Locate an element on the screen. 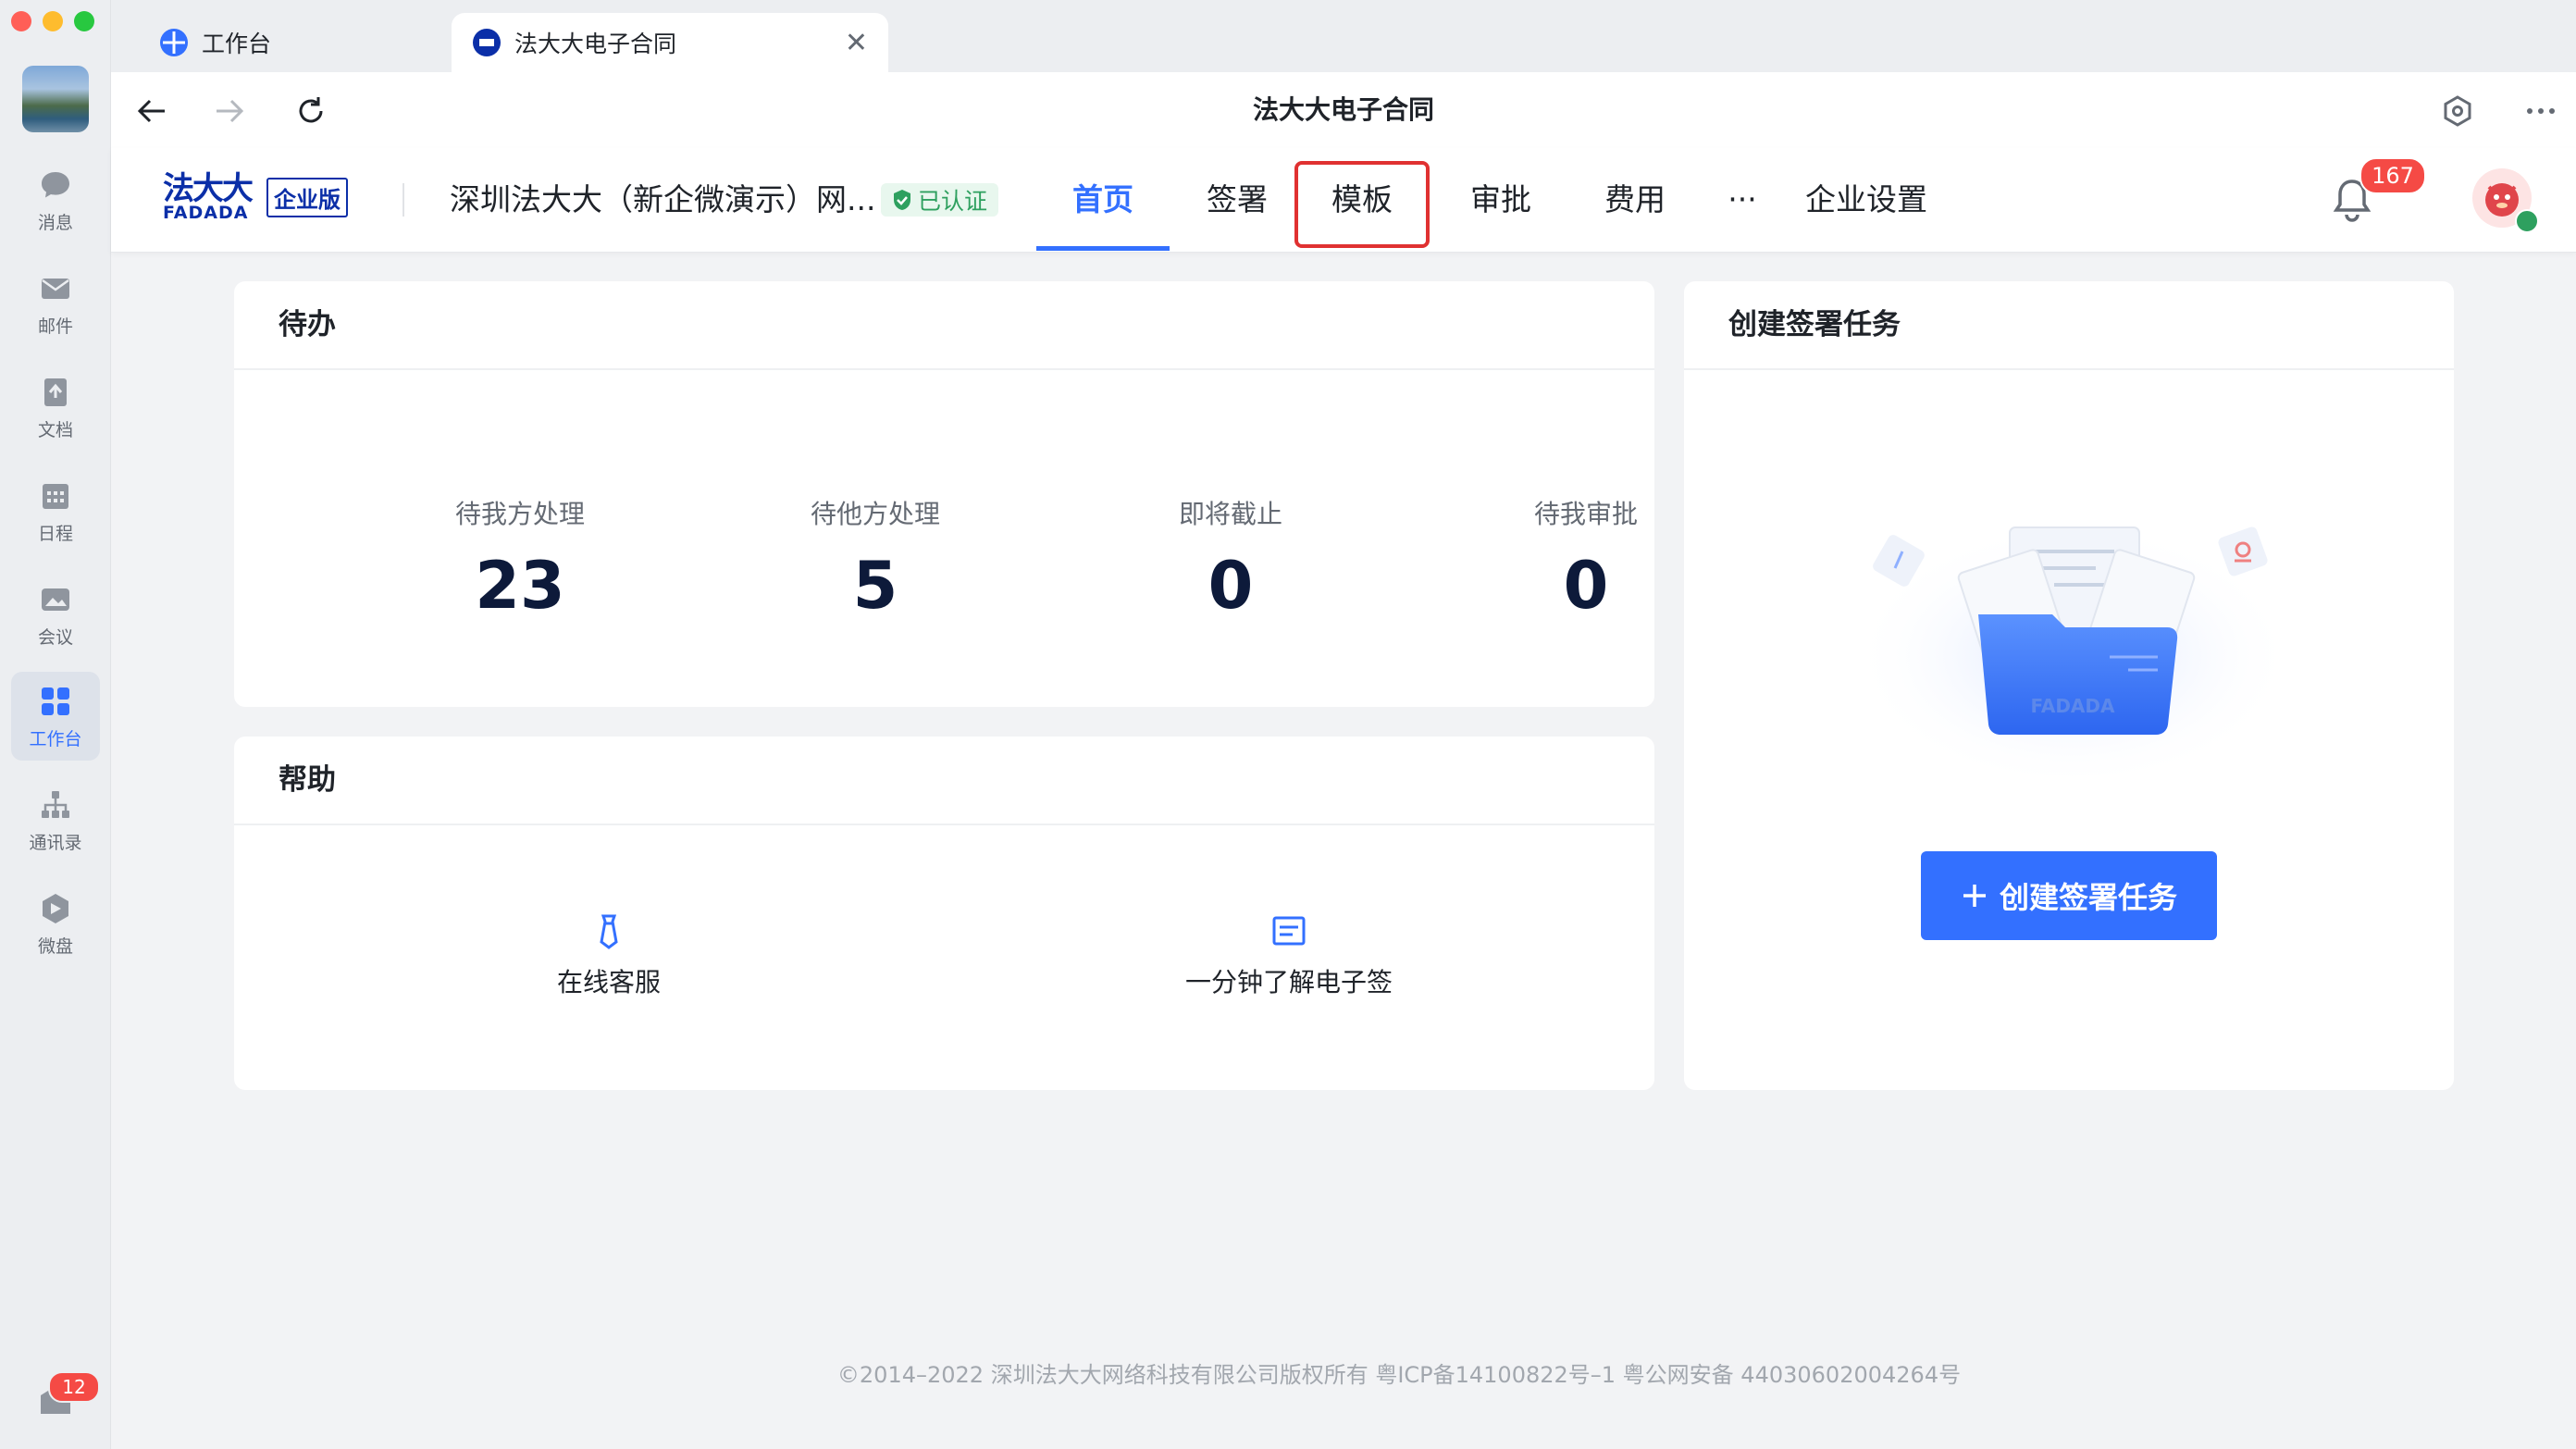 Image resolution: width=2576 pixels, height=1449 pixels. stat-pending-approval: 待我审批 0 is located at coordinates (1586, 559).